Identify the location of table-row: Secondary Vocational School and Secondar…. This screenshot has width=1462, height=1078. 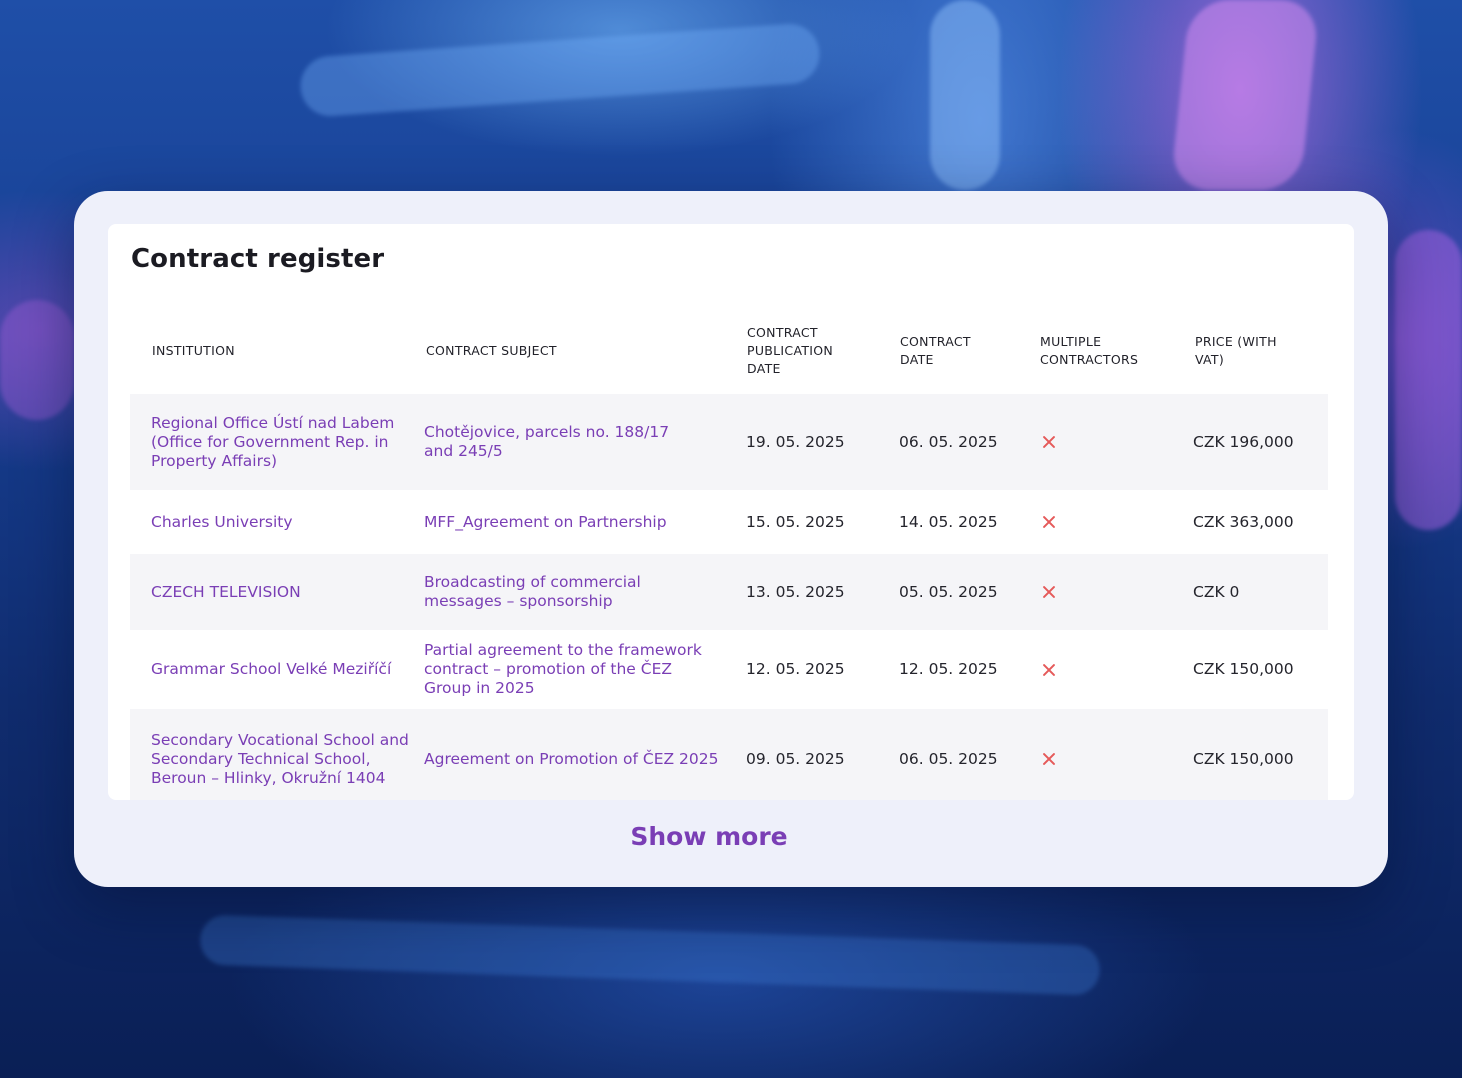
(729, 754).